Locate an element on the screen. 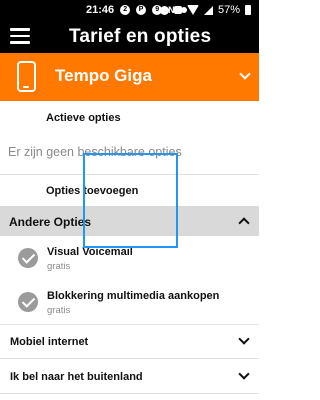  phone-icon is located at coordinates (26, 76).